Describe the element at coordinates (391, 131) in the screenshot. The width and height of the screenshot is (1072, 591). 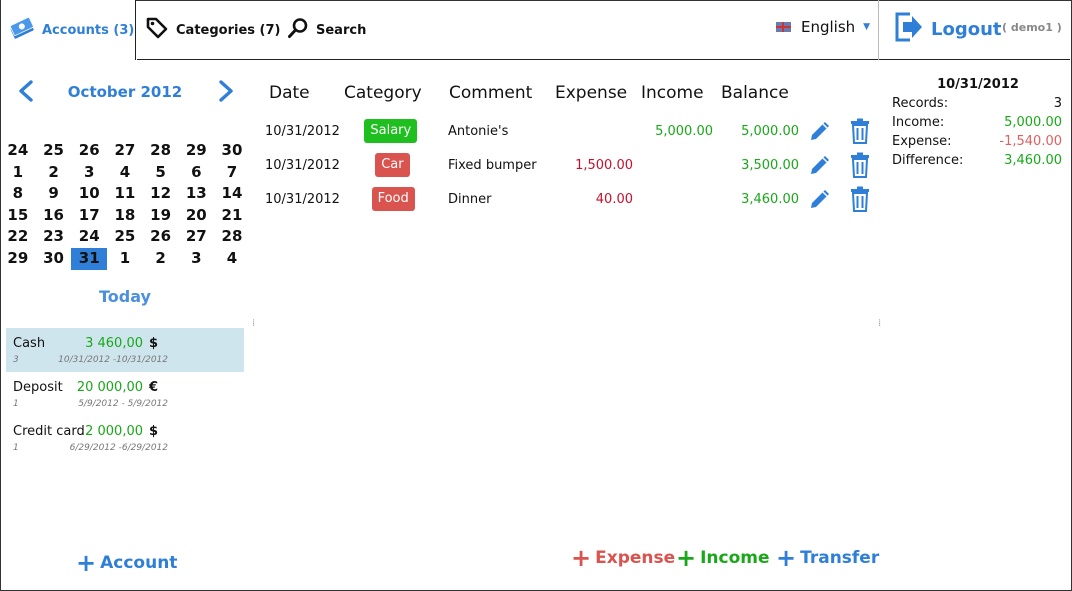
I see `category-badge: Salary` at that location.